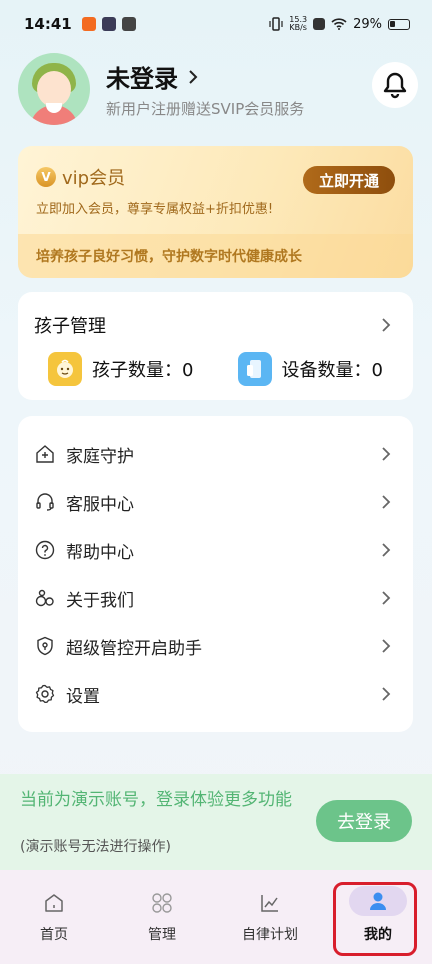 The height and width of the screenshot is (964, 432). I want to click on device-count: 设备数量：0, so click(310, 369).